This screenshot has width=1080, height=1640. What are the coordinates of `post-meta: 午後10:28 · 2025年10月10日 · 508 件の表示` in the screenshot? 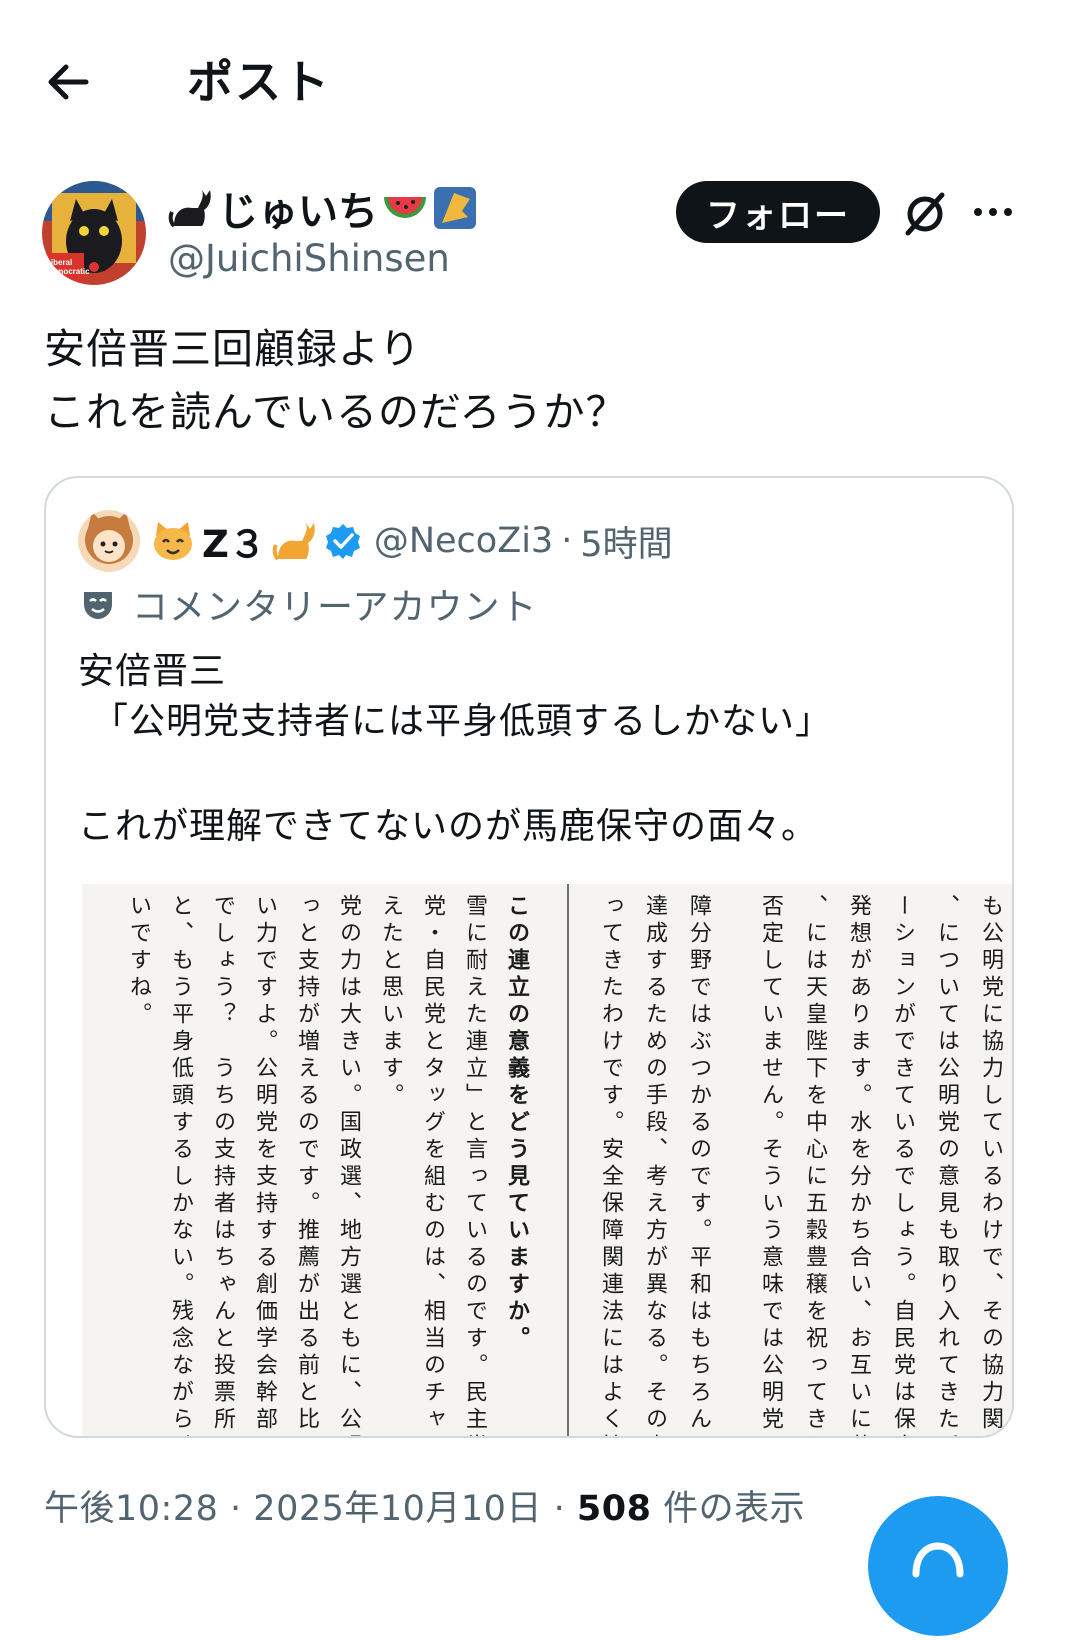 It's located at (424, 1509).